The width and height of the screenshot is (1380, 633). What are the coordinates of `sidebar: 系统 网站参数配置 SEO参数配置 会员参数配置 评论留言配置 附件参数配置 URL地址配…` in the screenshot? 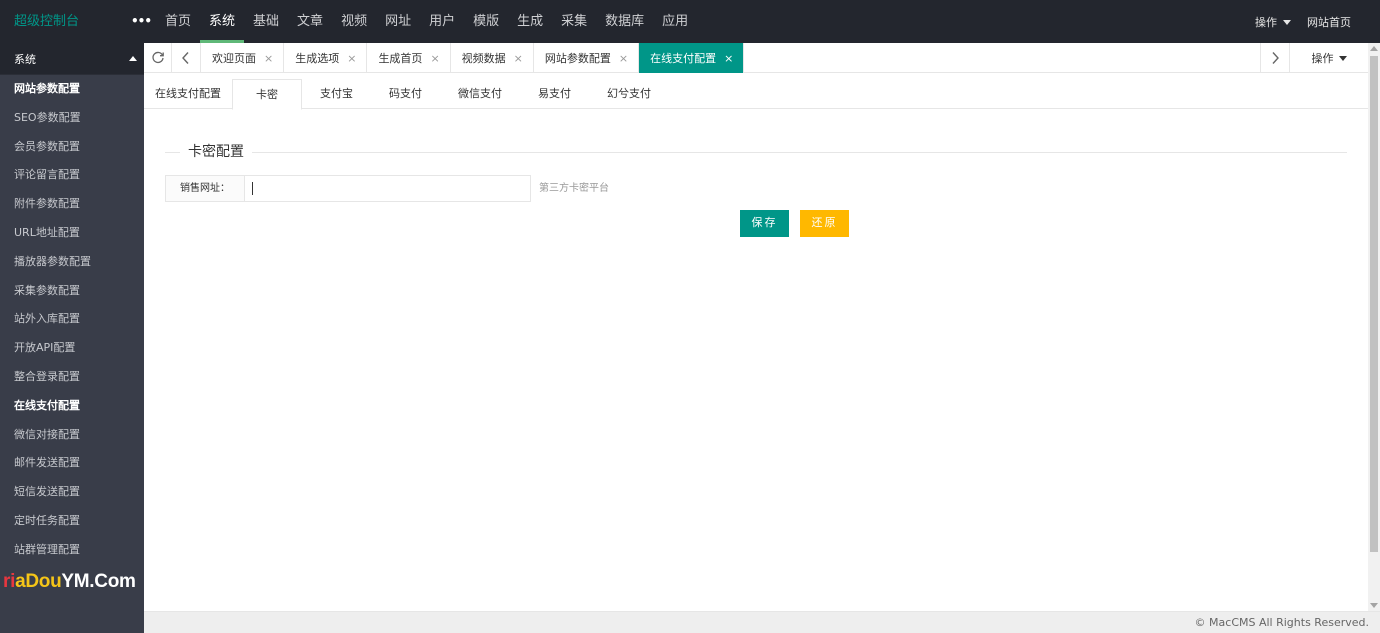 It's located at (72, 338).